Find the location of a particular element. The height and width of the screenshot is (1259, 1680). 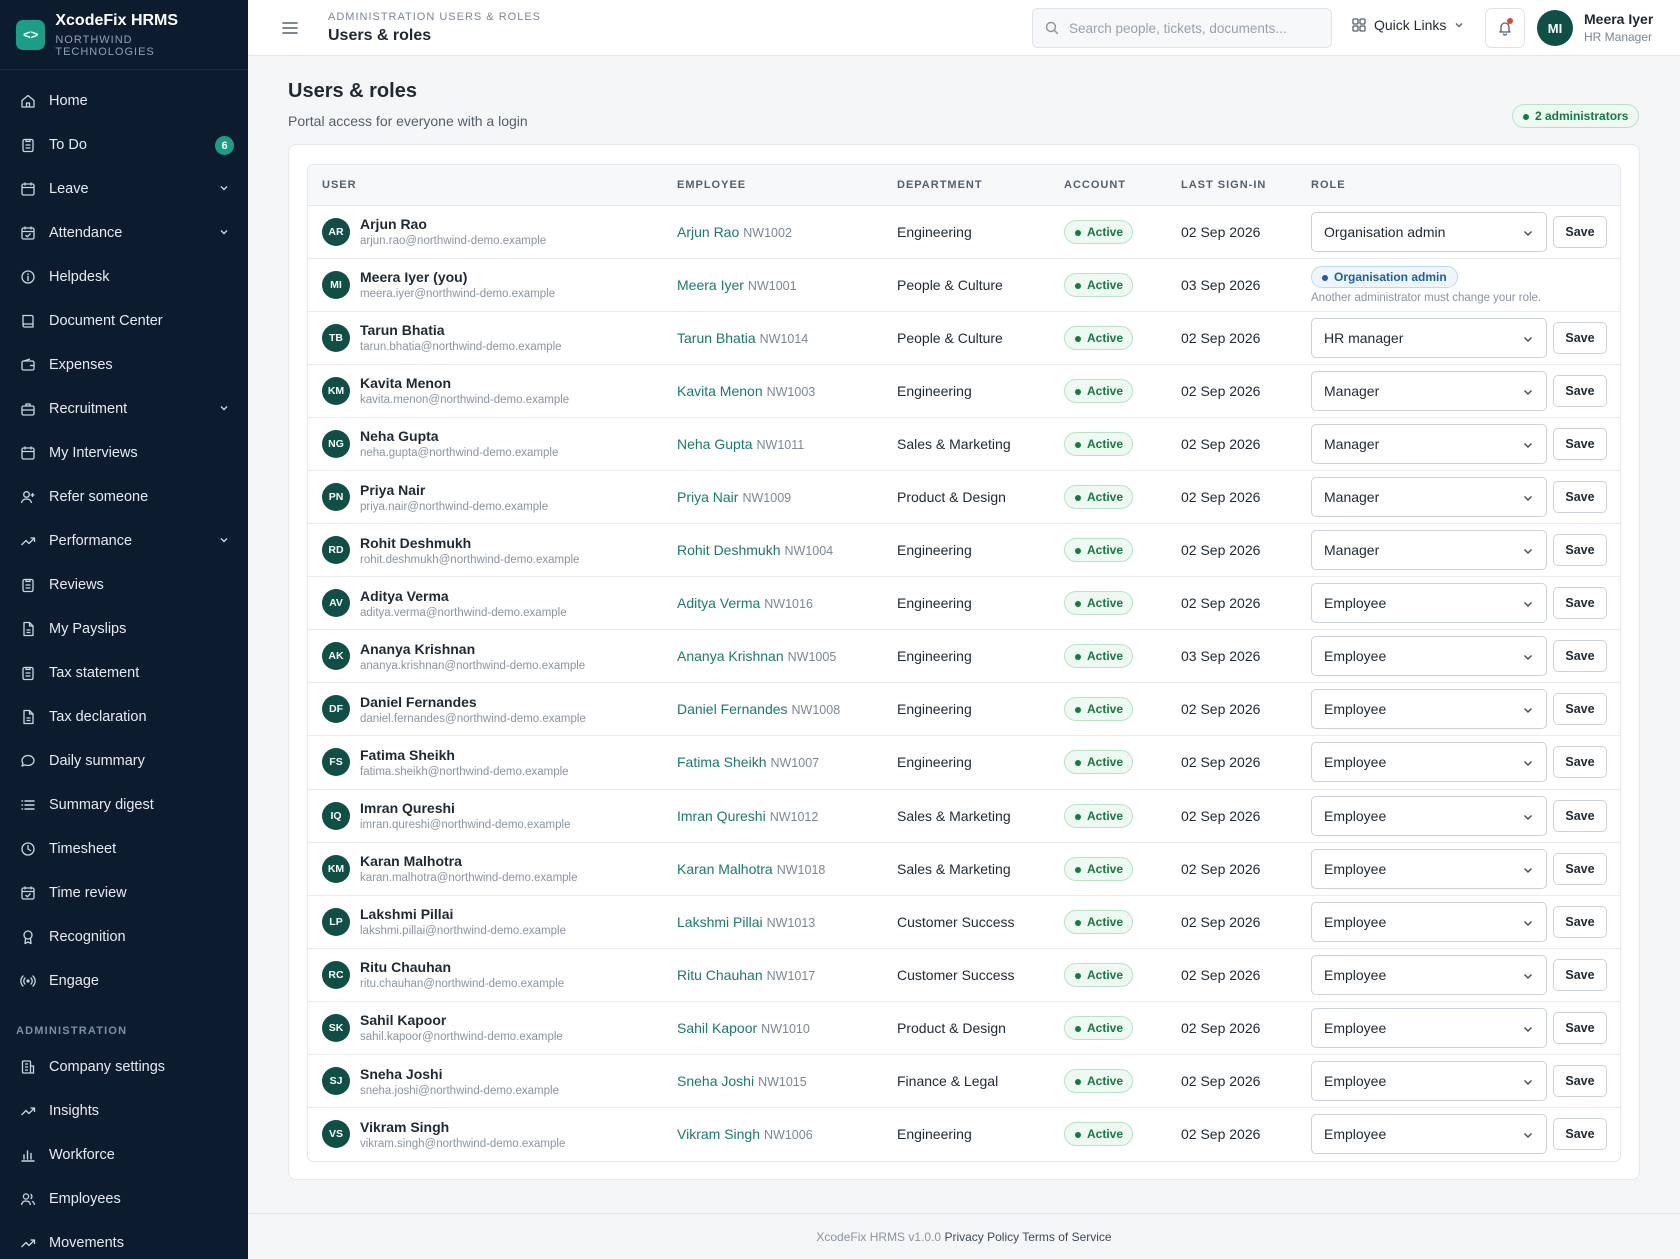

sidebar-item-daily-summary: Daily summary is located at coordinates (124, 761).